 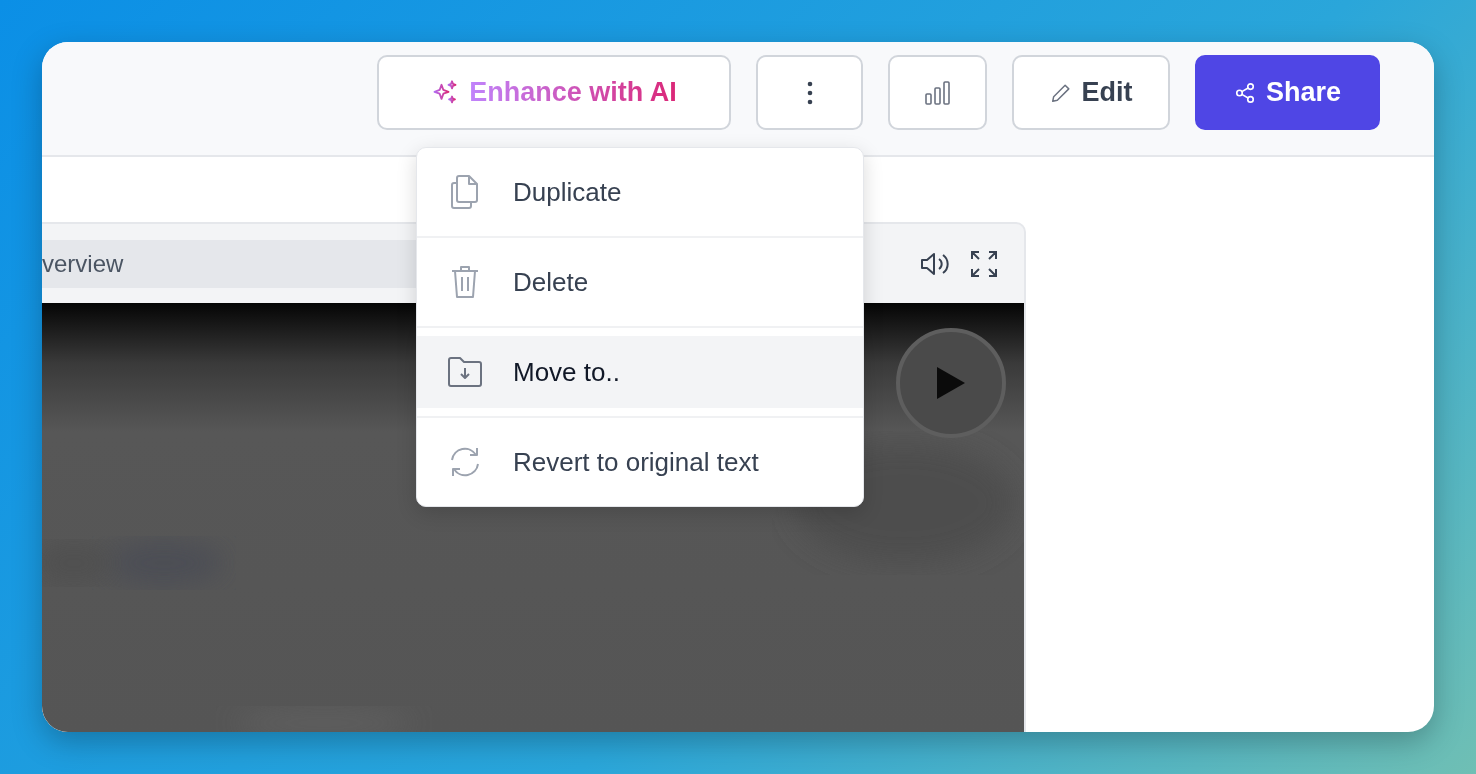 I want to click on bar-chart-icon, so click(x=937, y=92).